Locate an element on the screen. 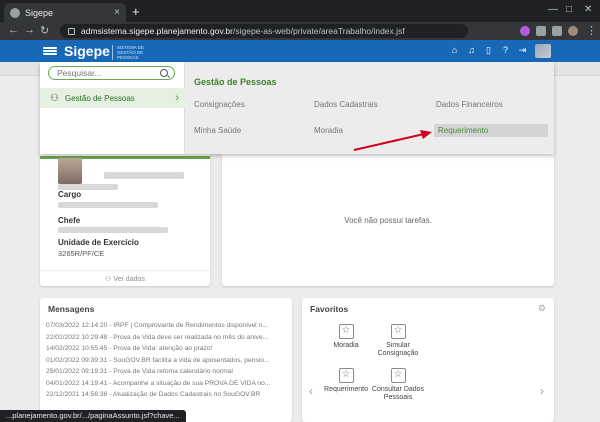 Image resolution: width=600 pixels, height=422 pixels. help-icon: ? is located at coordinates (505, 50).